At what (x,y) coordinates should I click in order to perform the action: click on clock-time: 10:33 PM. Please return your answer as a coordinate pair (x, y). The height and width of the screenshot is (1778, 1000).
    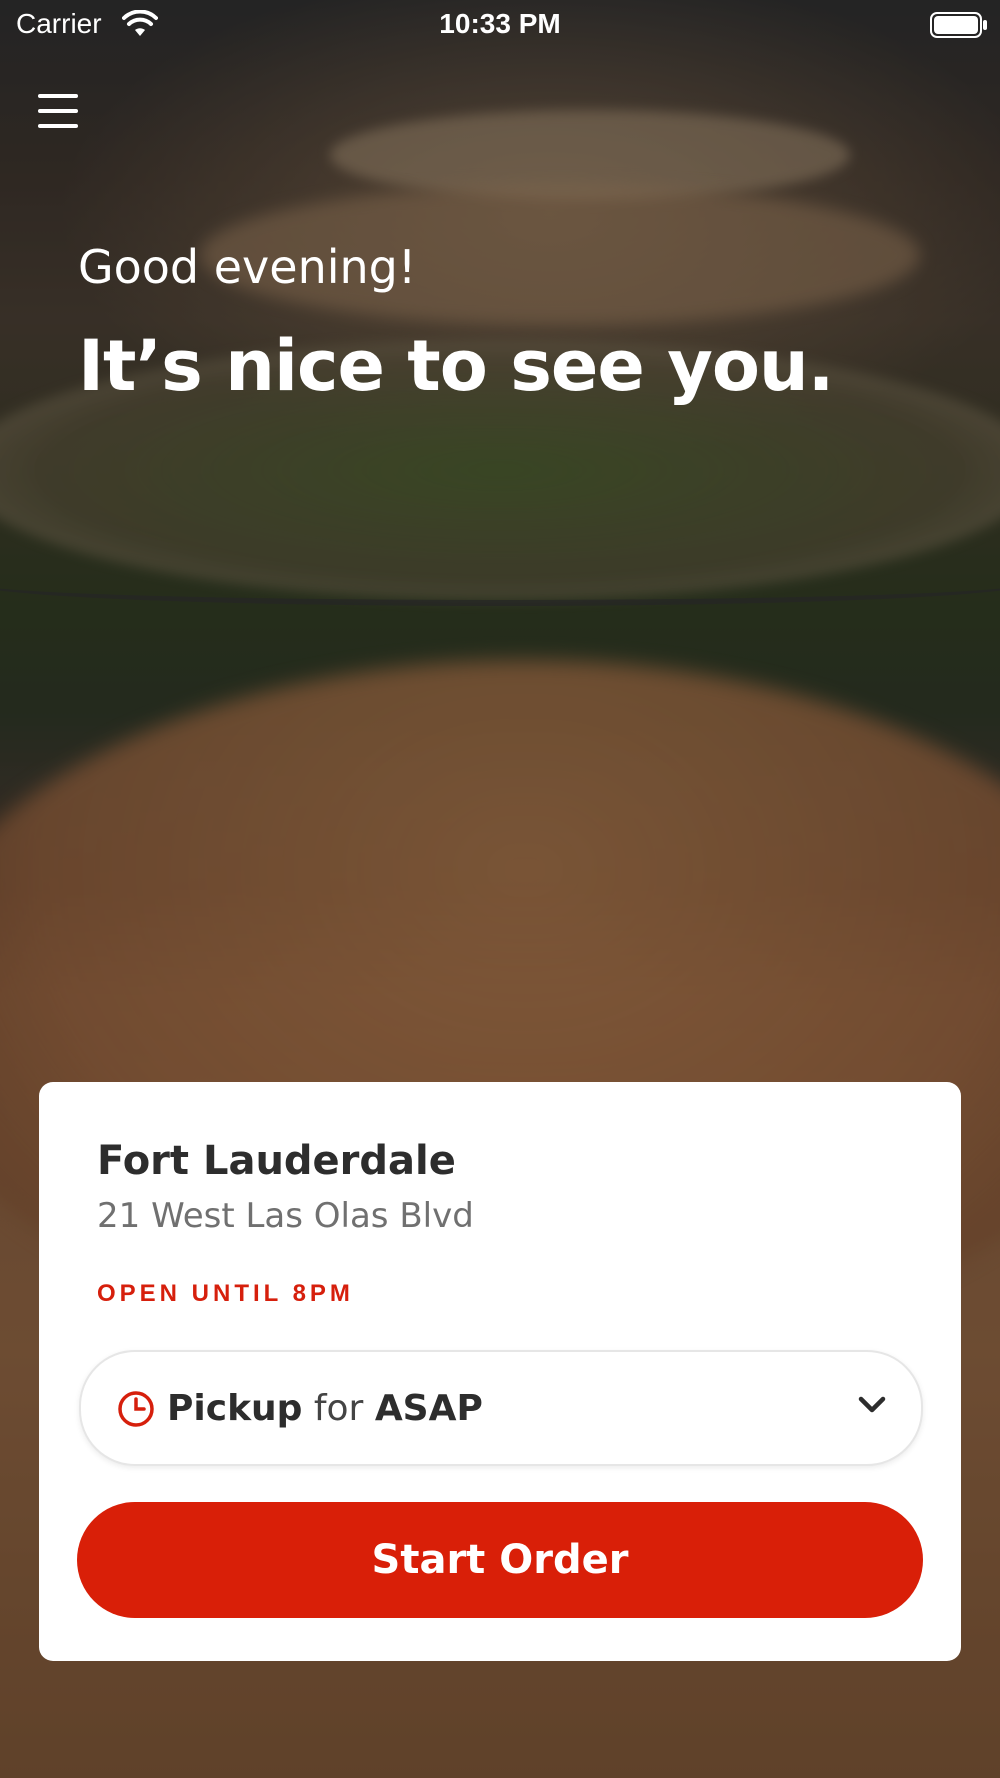
    Looking at the image, I should click on (500, 23).